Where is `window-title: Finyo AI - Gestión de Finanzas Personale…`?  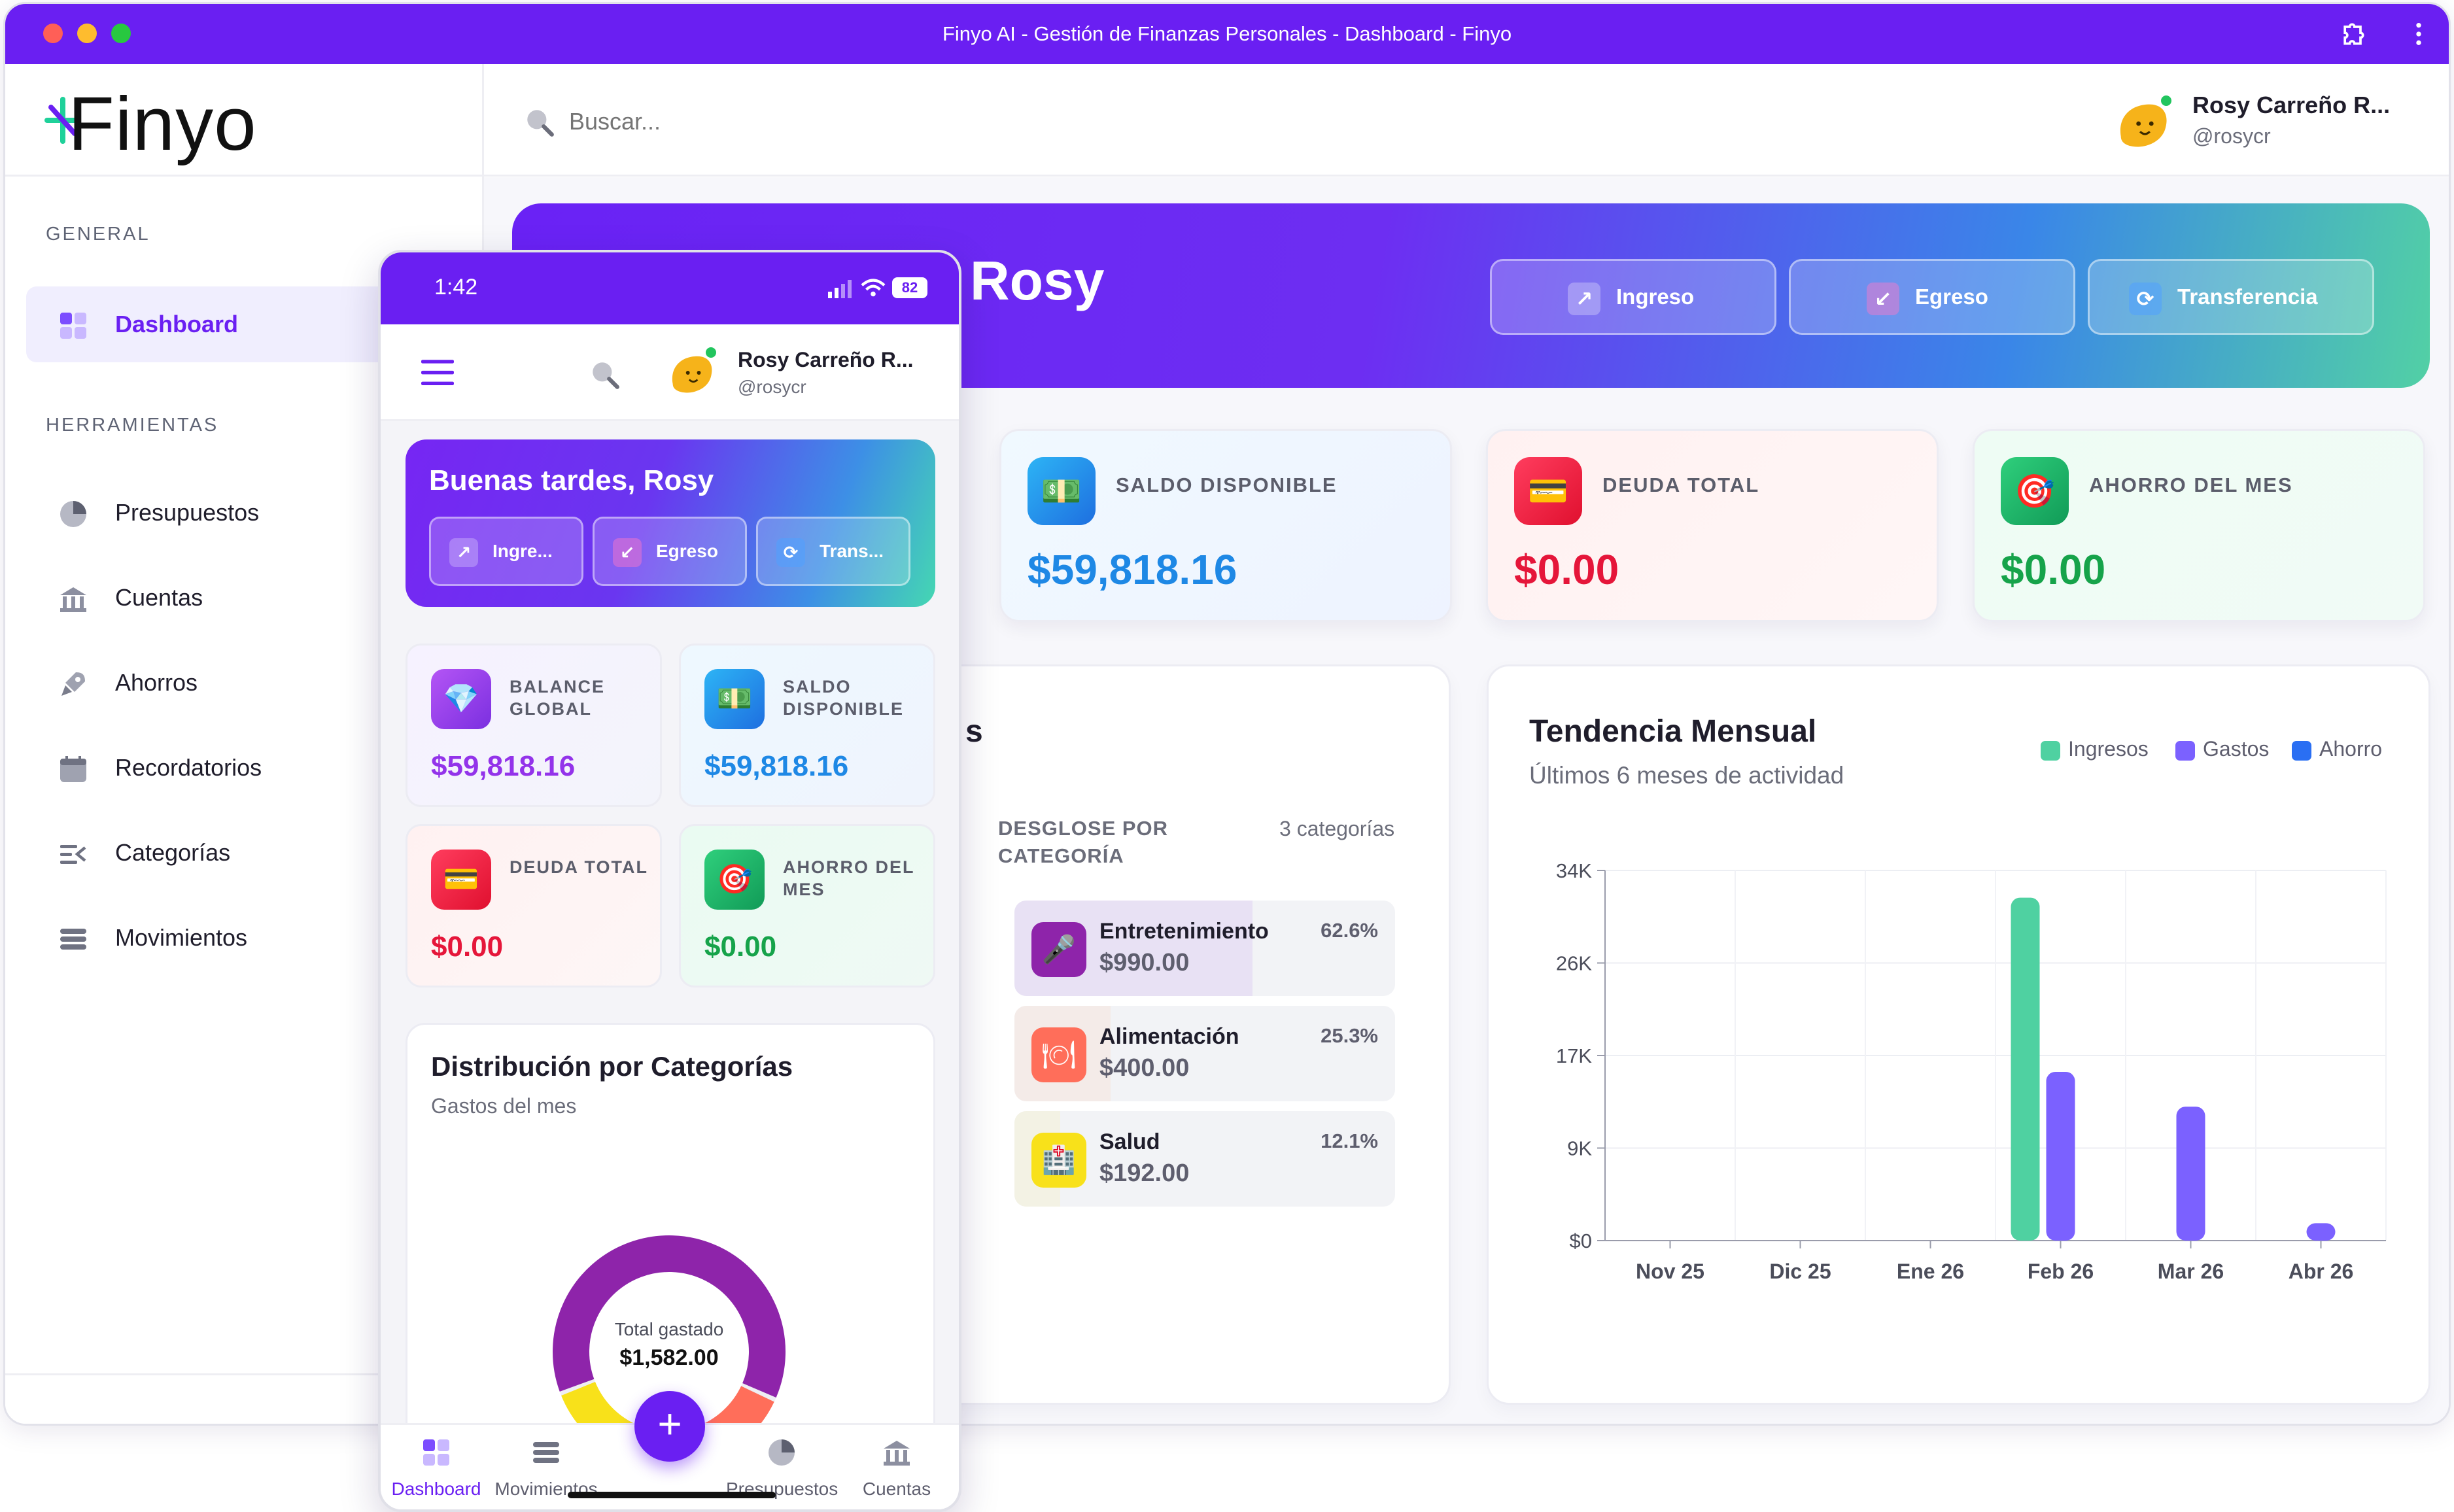 window-title: Finyo AI - Gestión de Finanzas Personale… is located at coordinates (1227, 33).